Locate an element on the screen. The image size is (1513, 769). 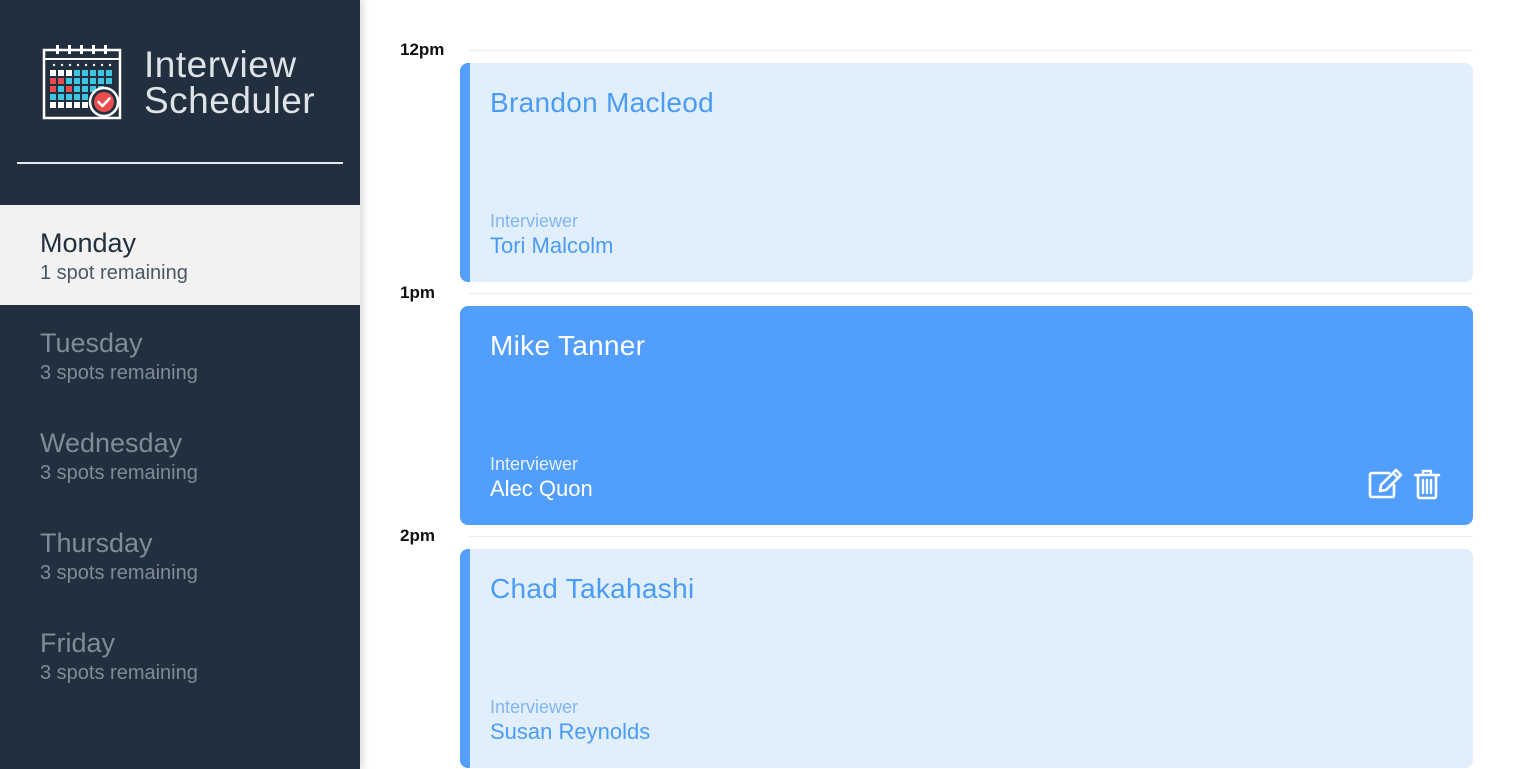
day-name: Friday is located at coordinates (78, 643).